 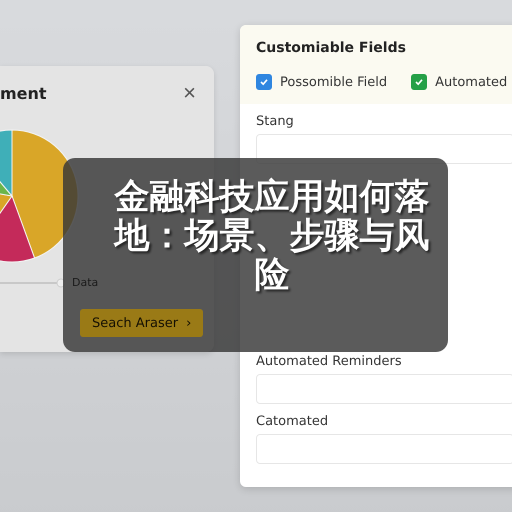 I want to click on field-label: Automated Reminders, so click(x=329, y=361).